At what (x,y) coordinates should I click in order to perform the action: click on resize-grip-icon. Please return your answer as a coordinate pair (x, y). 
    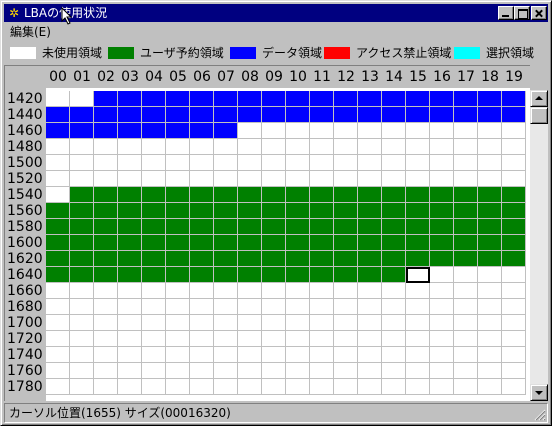
    Looking at the image, I should click on (540, 415).